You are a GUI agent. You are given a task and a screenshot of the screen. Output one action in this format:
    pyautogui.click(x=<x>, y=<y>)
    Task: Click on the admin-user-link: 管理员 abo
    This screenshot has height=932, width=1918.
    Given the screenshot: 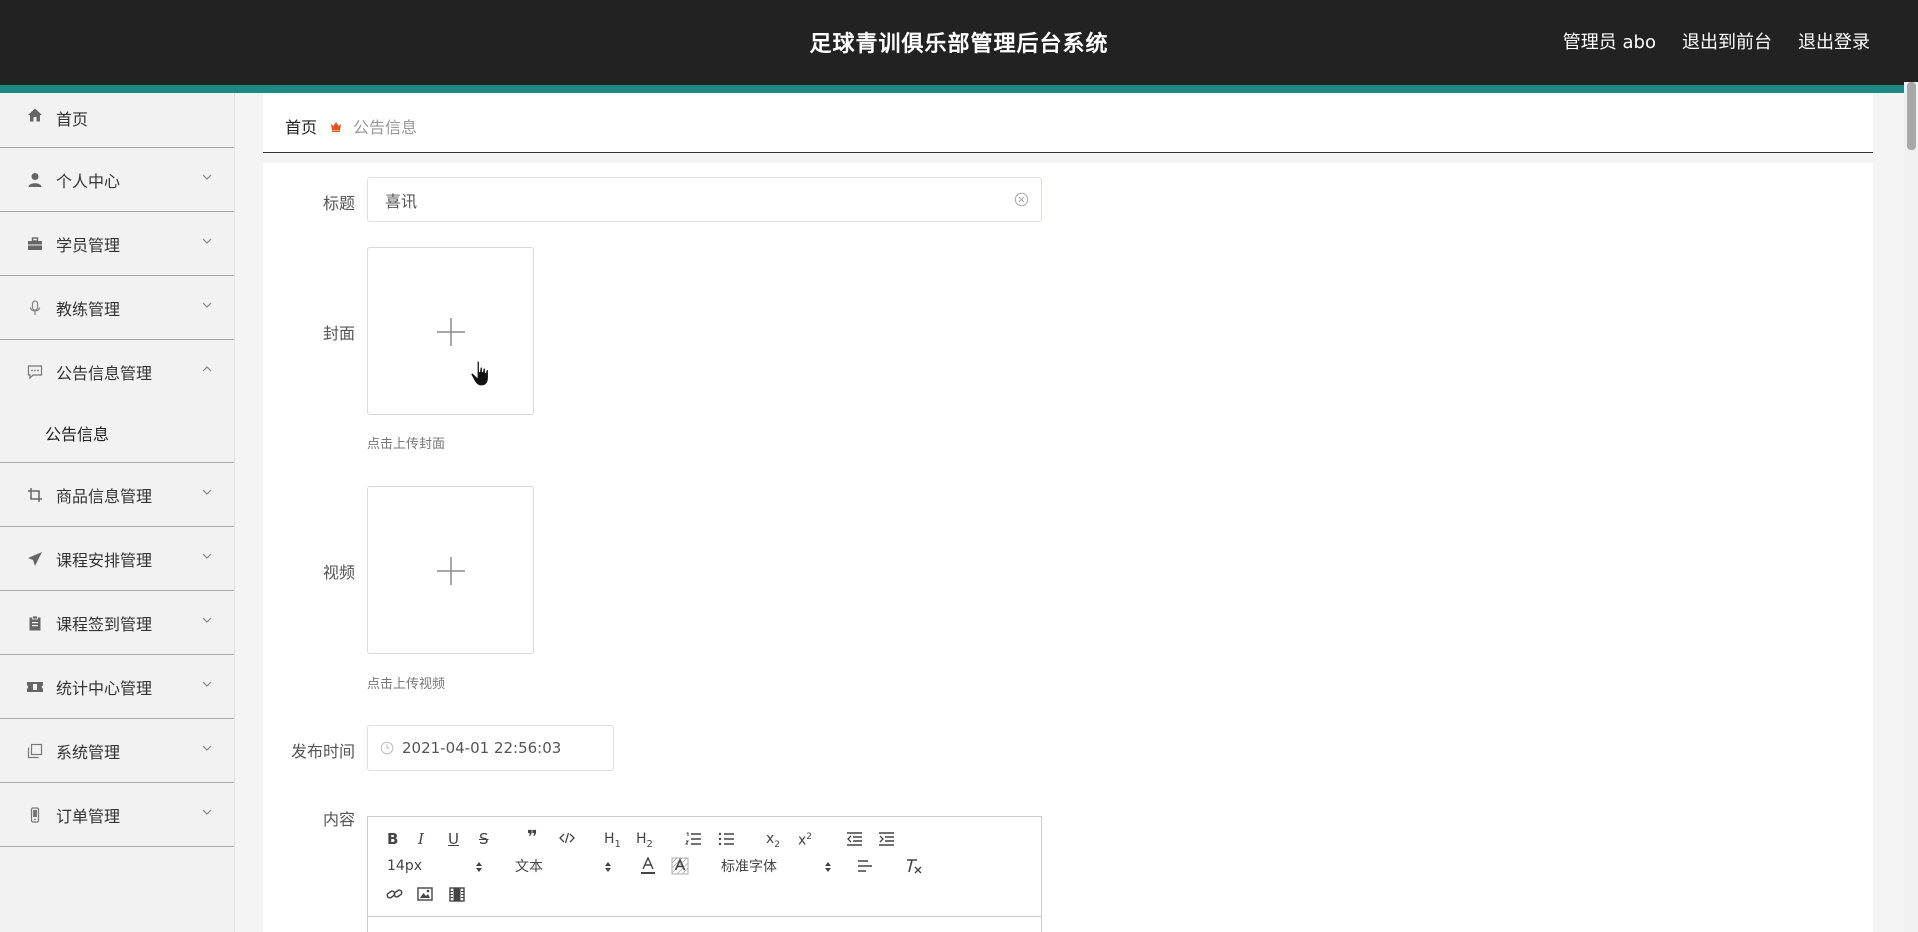 What is the action you would take?
    pyautogui.click(x=1609, y=41)
    